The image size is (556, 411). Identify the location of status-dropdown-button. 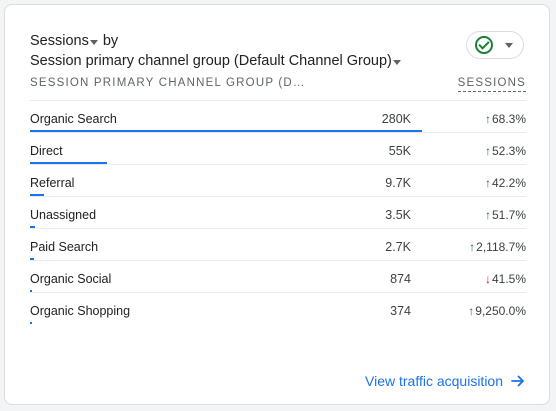
(495, 45).